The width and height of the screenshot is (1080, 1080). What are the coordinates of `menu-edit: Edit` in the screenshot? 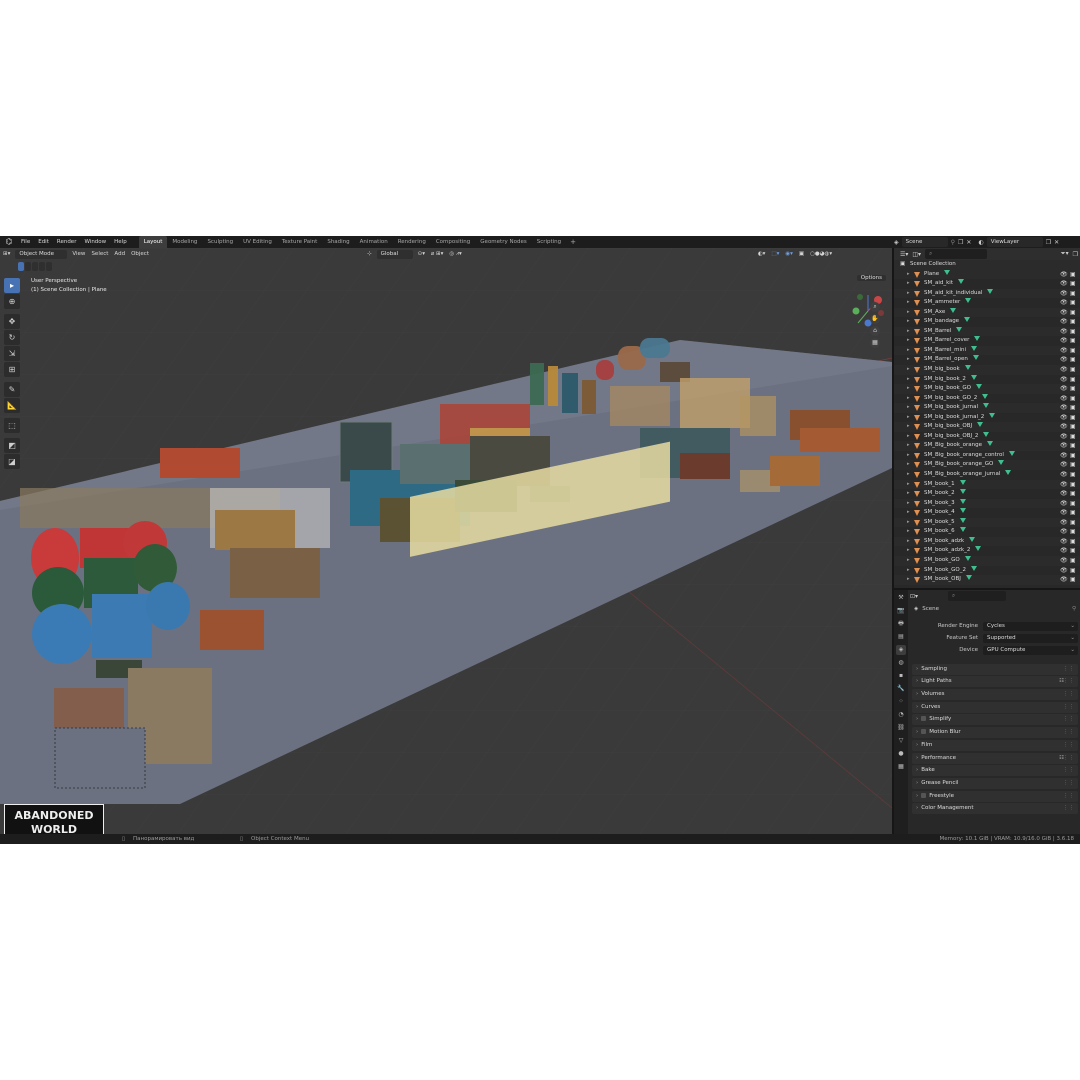 It's located at (43, 242).